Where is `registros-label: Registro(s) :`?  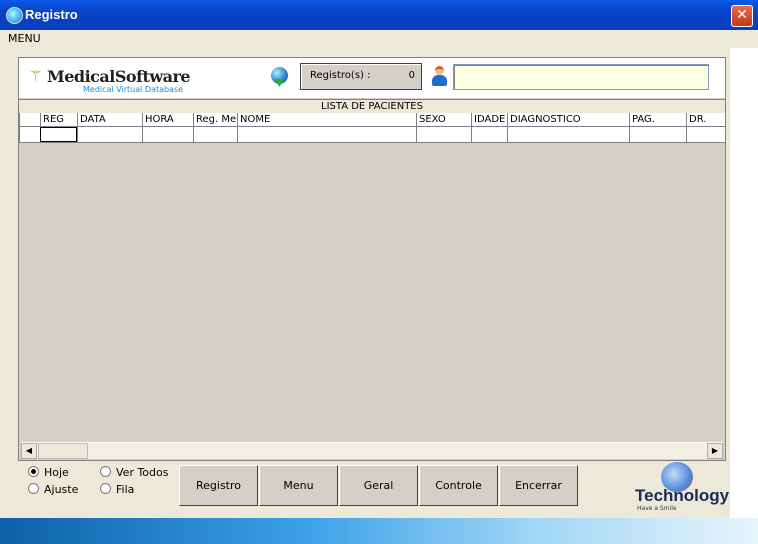
registros-label: Registro(s) : is located at coordinates (340, 75).